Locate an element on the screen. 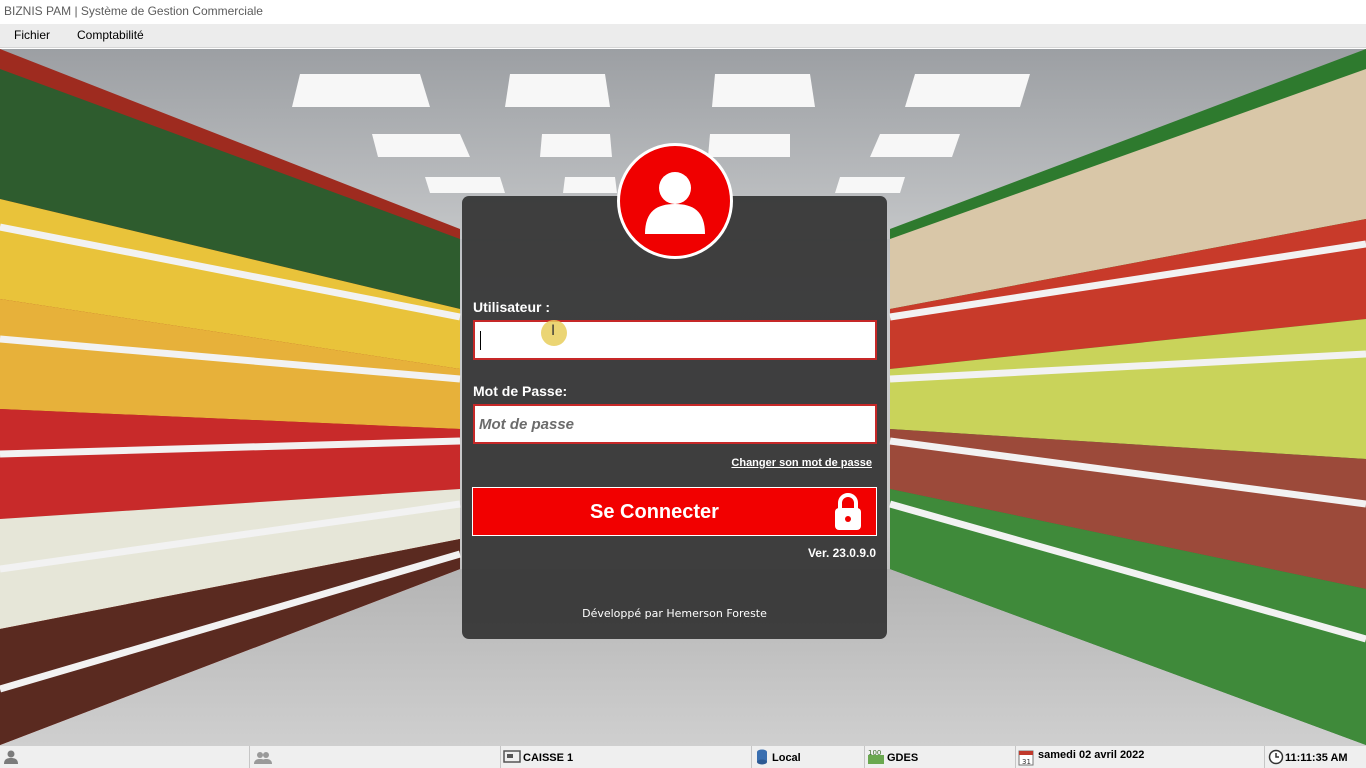 Image resolution: width=1366 pixels, height=768 pixels. version-label: Ver. 23.0.9.0 is located at coordinates (841, 553).